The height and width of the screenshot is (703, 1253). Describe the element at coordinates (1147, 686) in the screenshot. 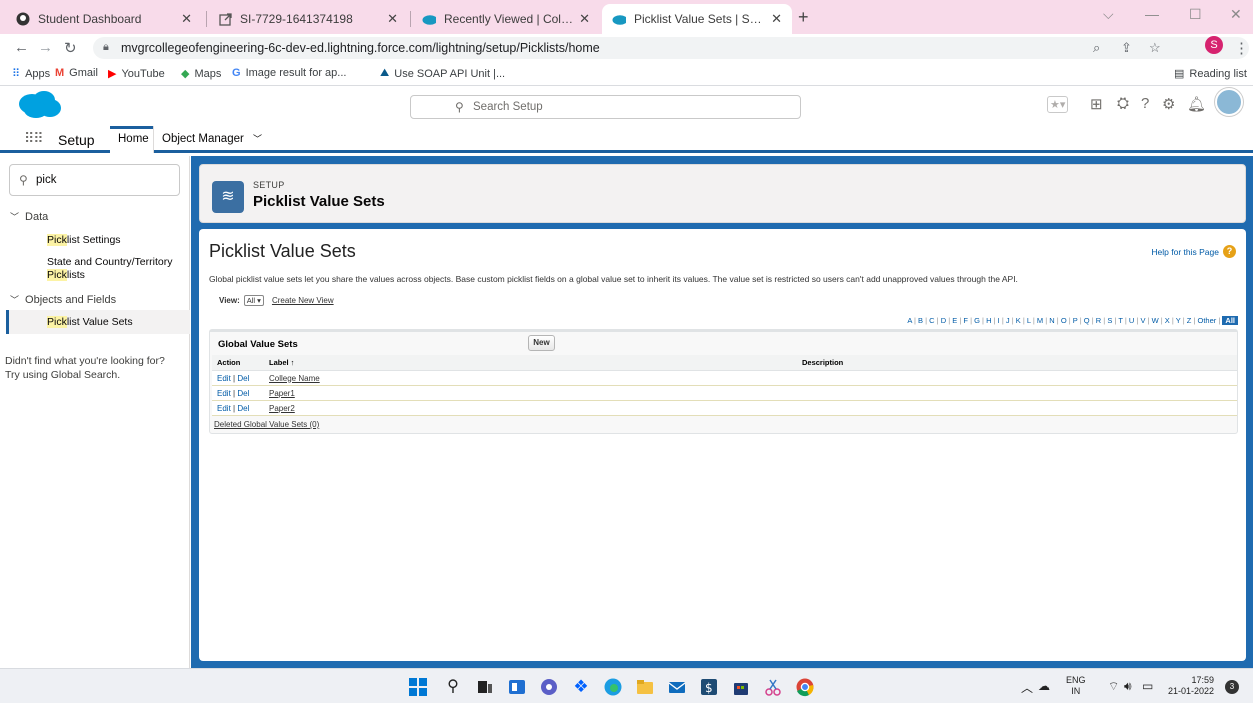

I see `battery-icon: ▭` at that location.